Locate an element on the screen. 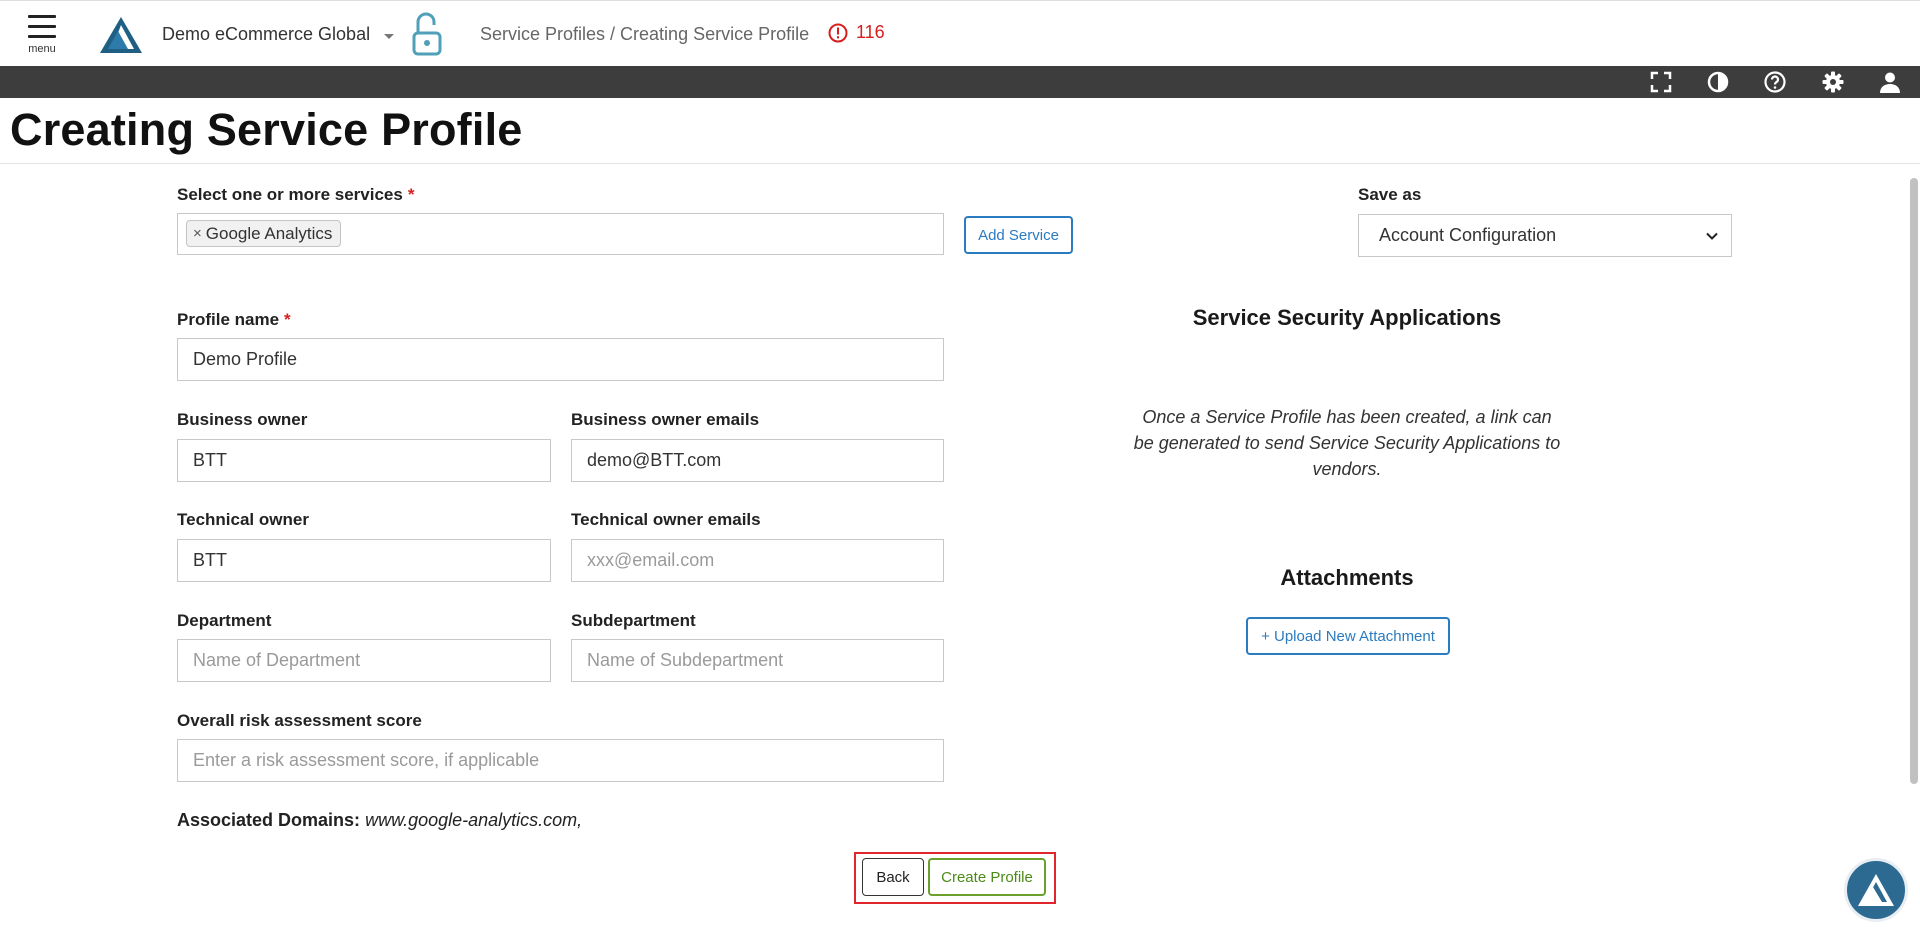 This screenshot has height=932, width=1920. technical-owner-input is located at coordinates (364, 560).